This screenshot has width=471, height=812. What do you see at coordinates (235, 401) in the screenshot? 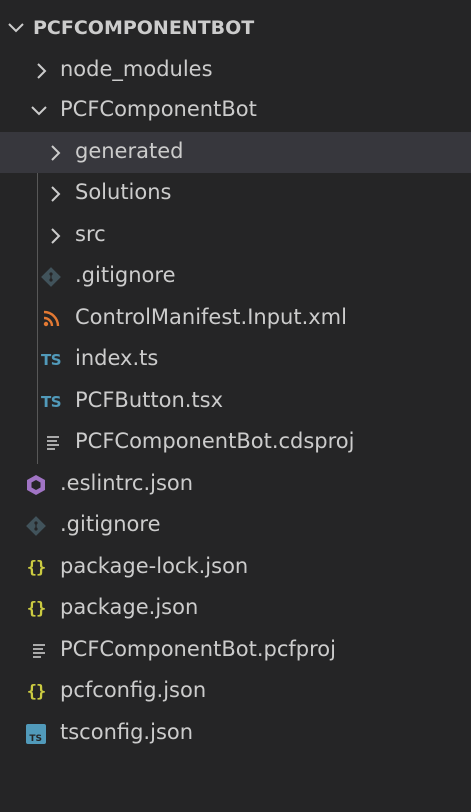
I see `tree-item-pcfbutton-tsx: TS PCFButton.tsx` at bounding box center [235, 401].